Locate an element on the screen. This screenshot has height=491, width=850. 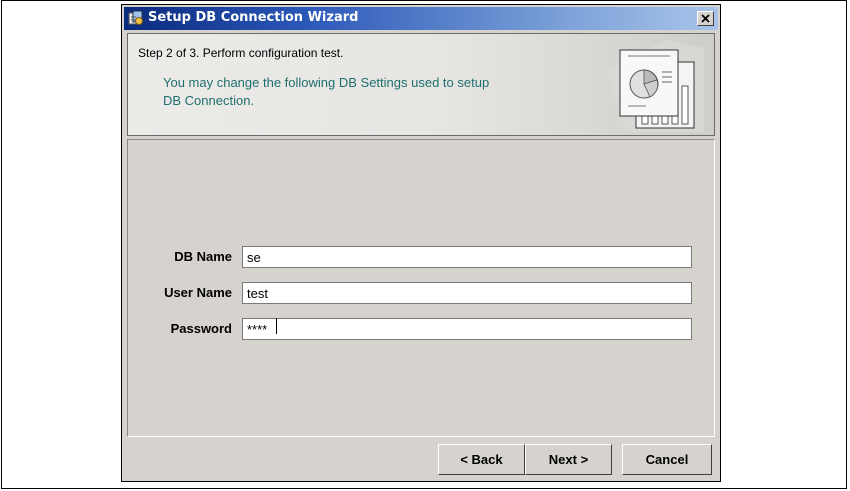
close-icon is located at coordinates (705, 18).